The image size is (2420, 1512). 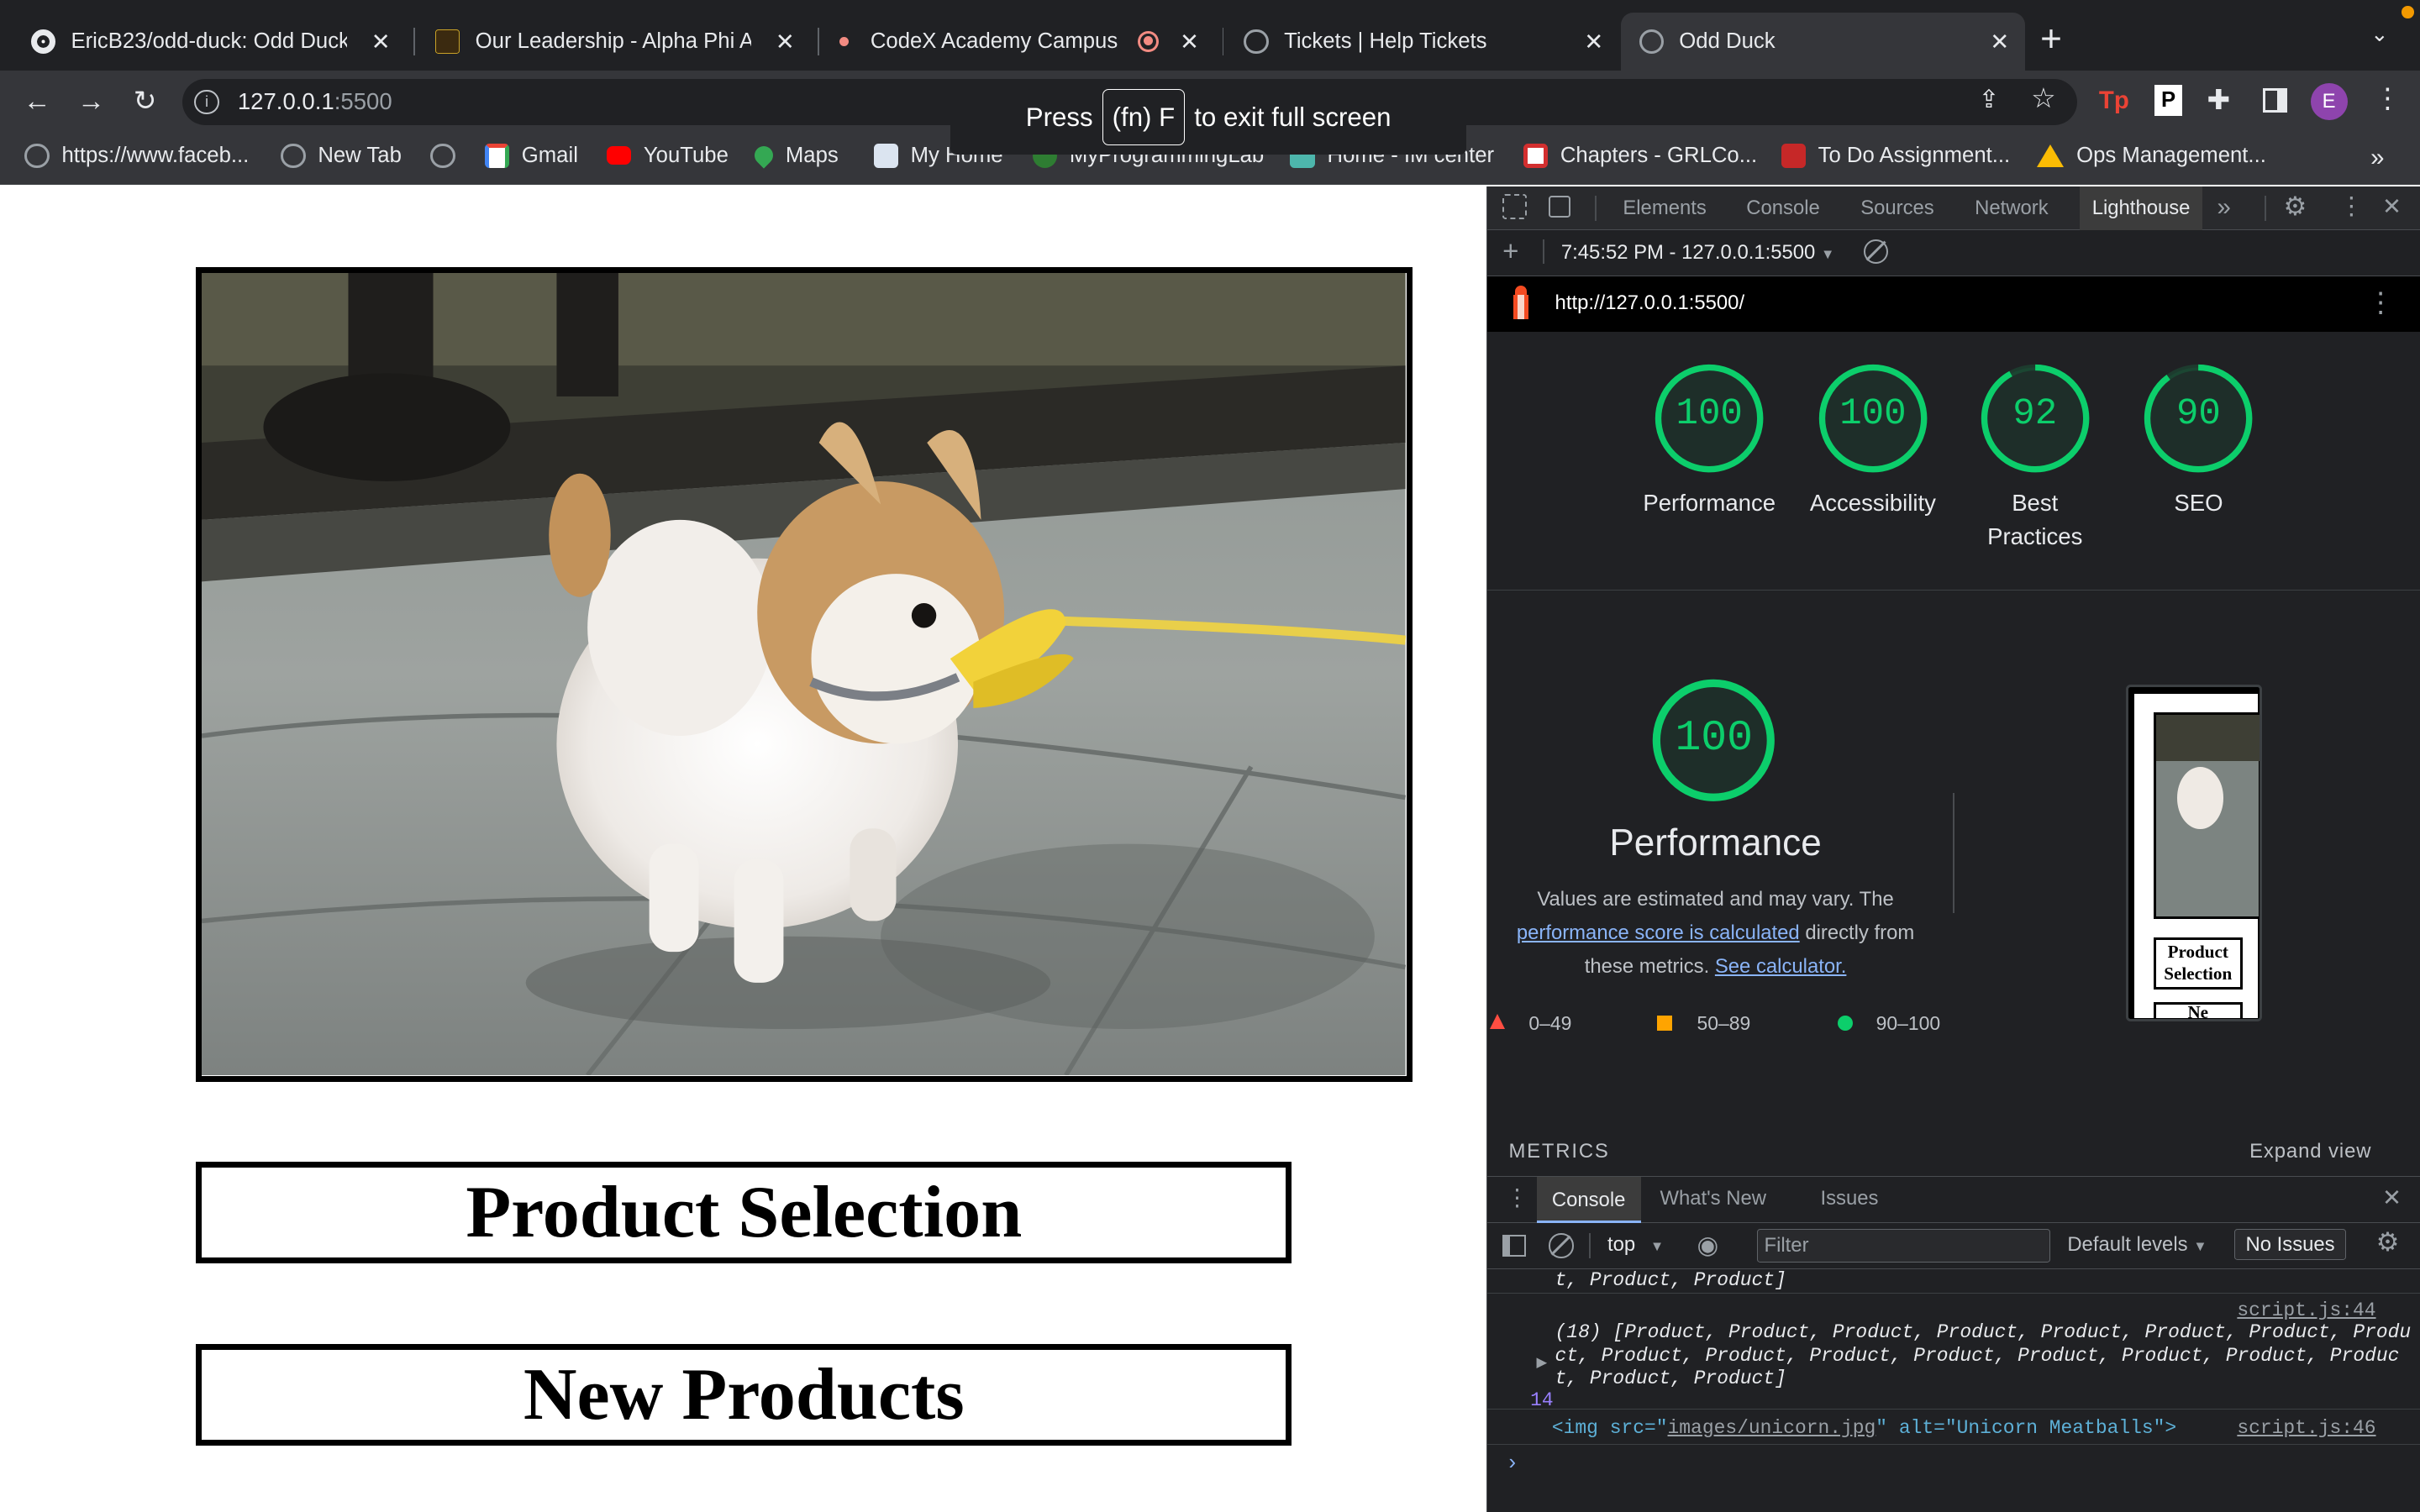 What do you see at coordinates (613, 42) in the screenshot?
I see `browser-tab: Our Leadership - Alpha Phi Alp ✕` at bounding box center [613, 42].